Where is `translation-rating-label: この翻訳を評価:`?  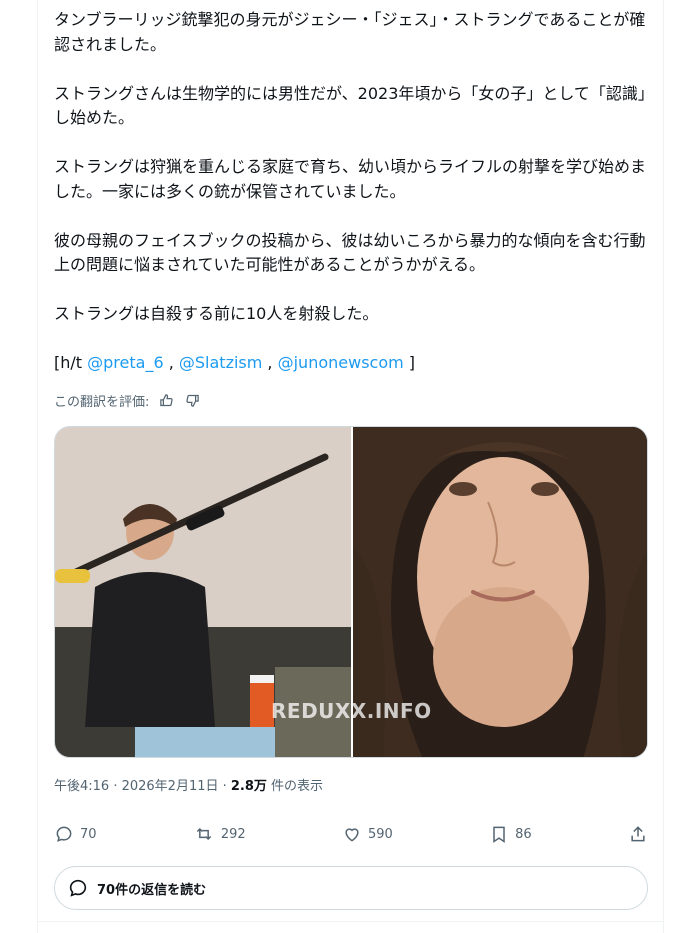 translation-rating-label: この翻訳を評価: is located at coordinates (102, 402).